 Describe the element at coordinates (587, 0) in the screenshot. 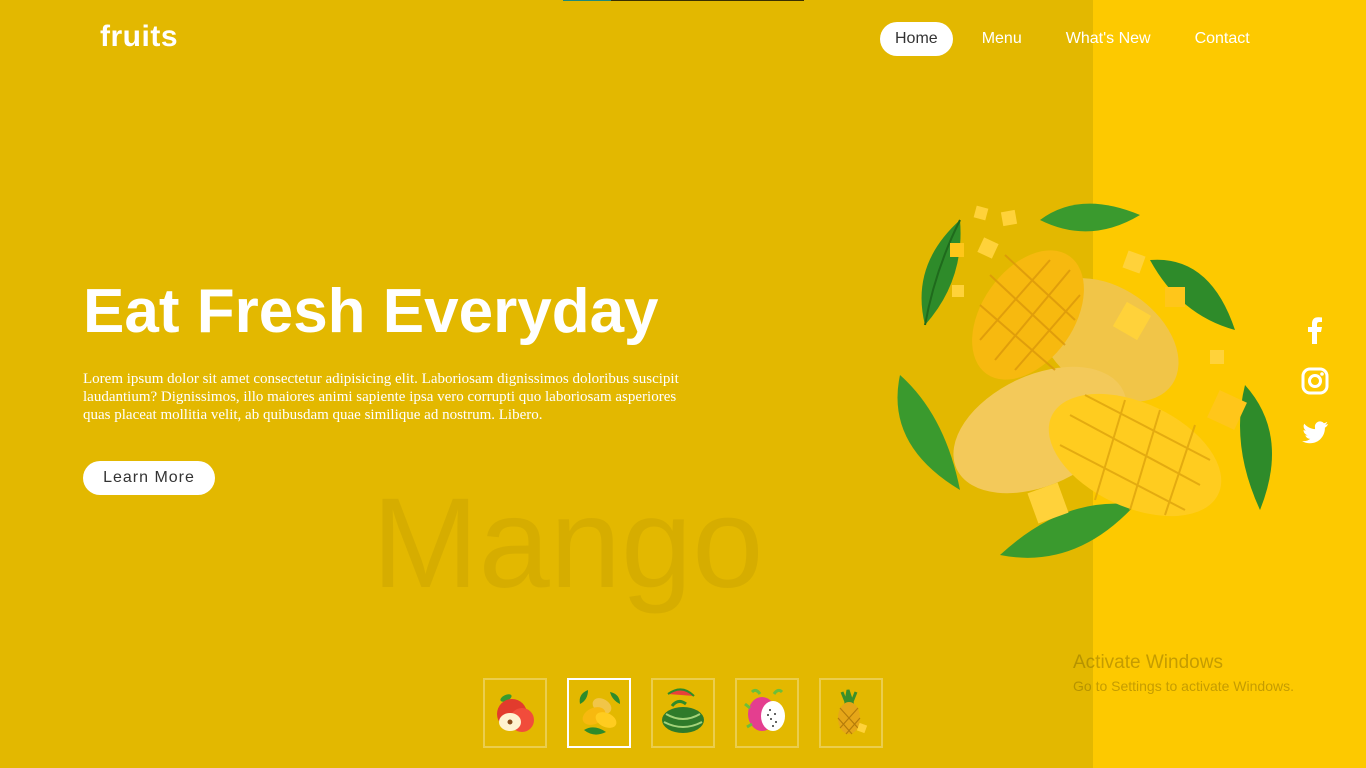

I see `top-strip-accent` at that location.